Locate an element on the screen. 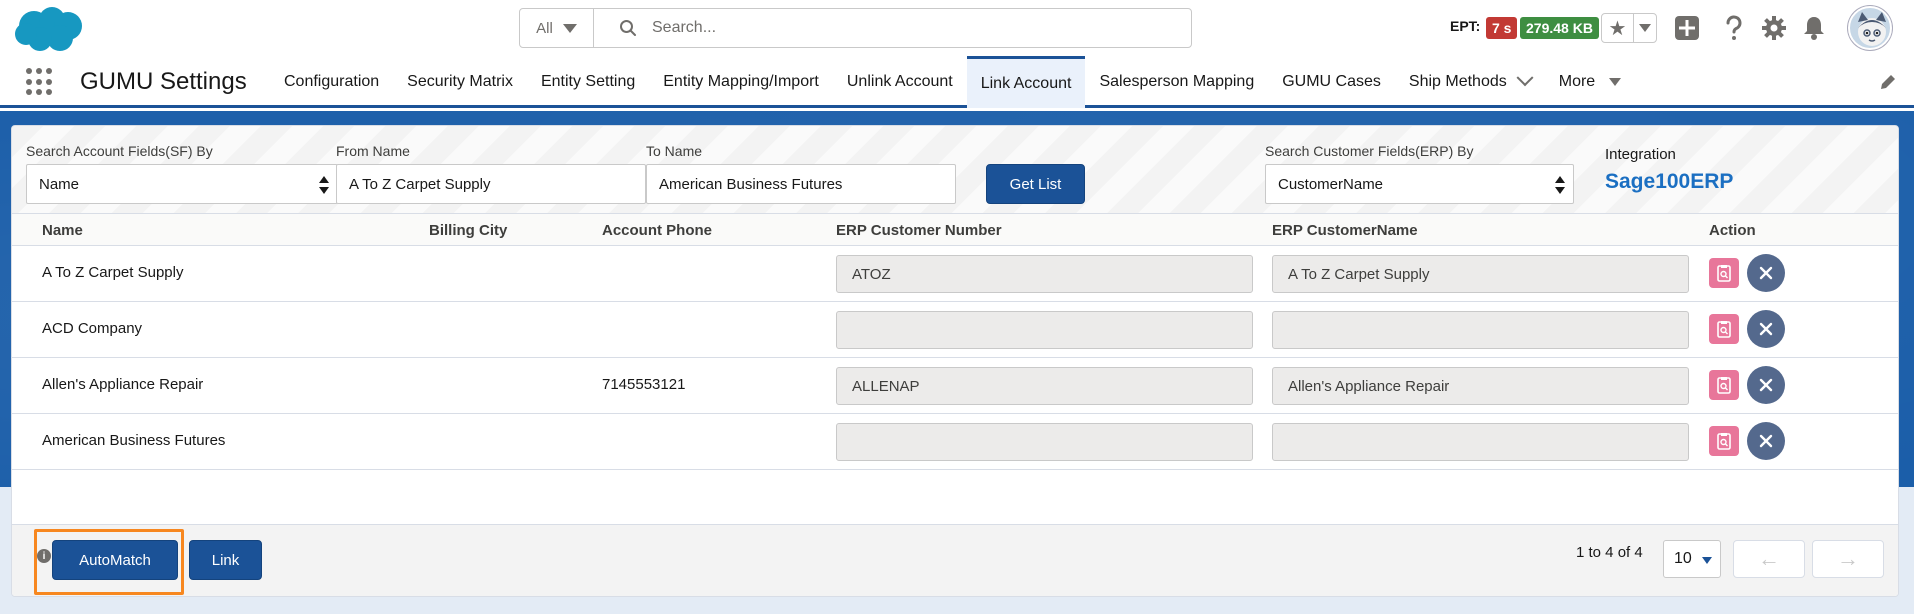 Image resolution: width=1914 pixels, height=614 pixels. notifications-bell-icon is located at coordinates (1814, 28).